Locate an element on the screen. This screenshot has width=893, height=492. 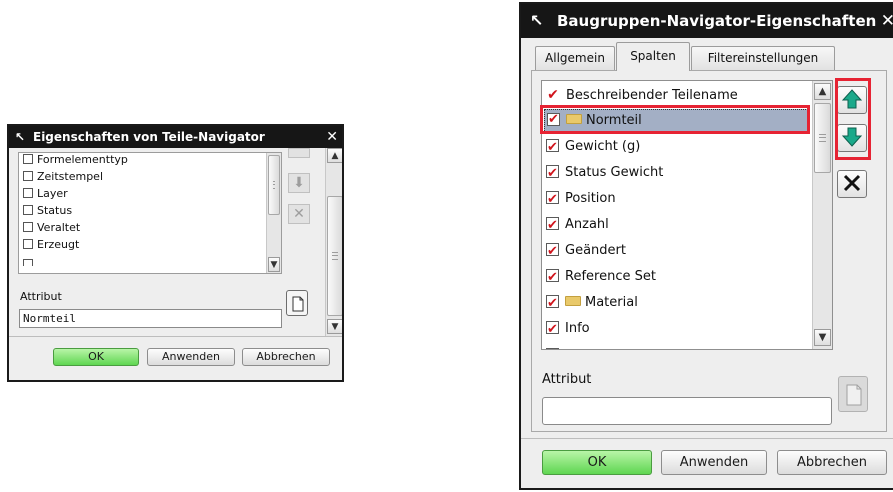
list-item: Info is located at coordinates (568, 329).